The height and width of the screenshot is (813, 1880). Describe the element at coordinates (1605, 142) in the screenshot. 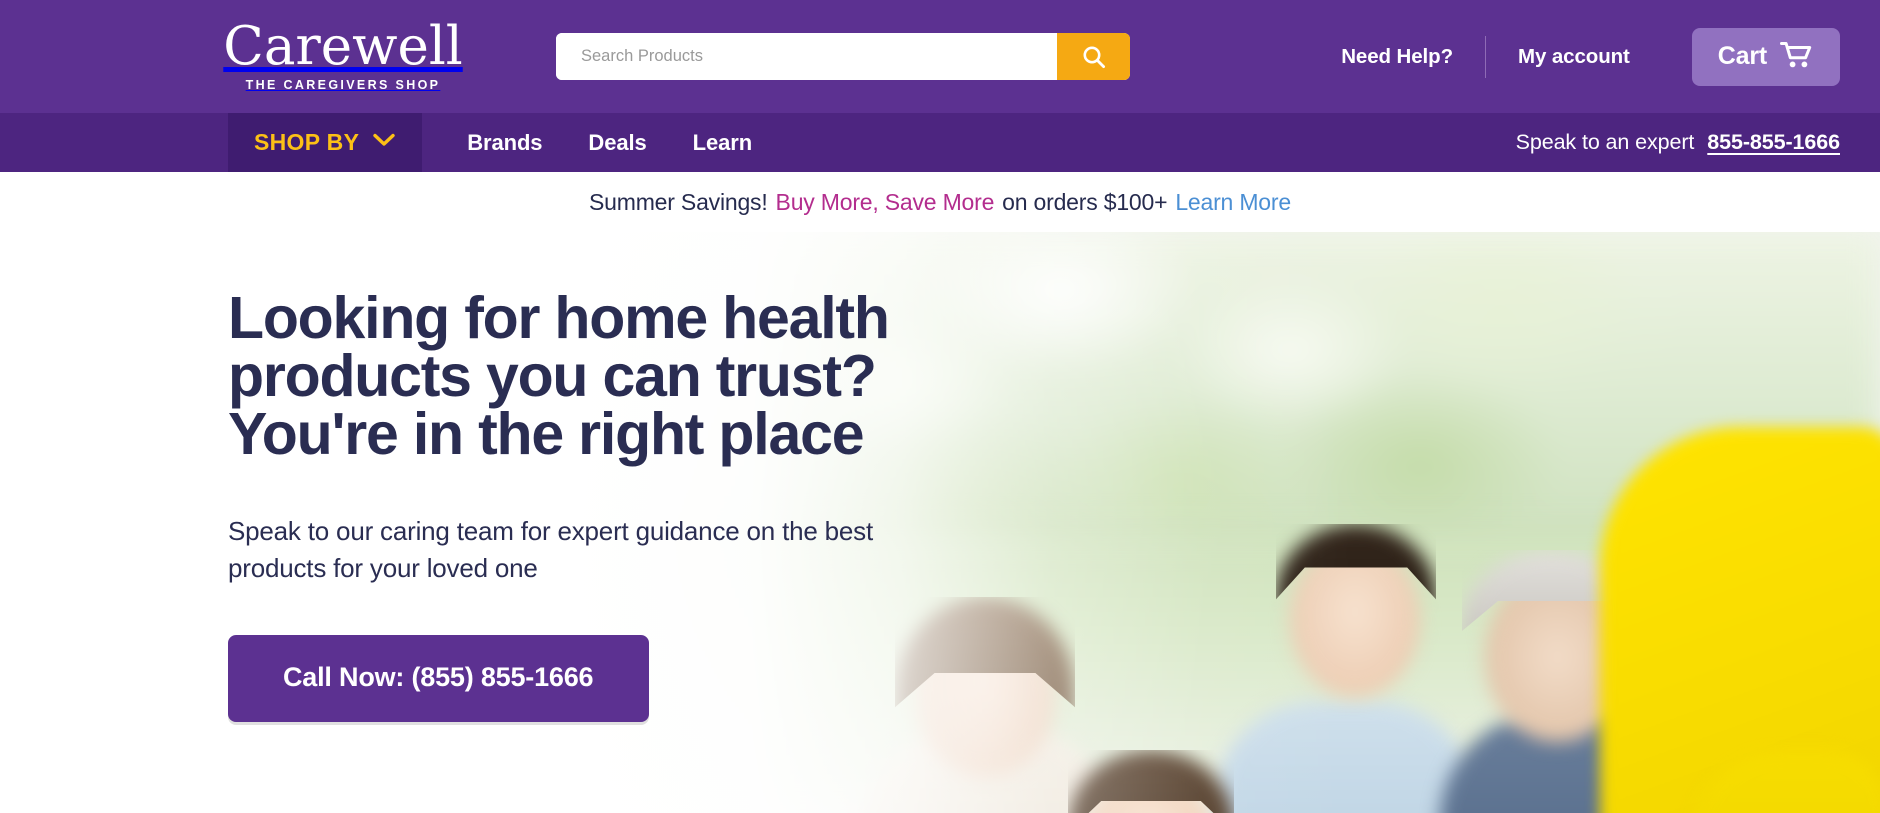

I see `expert-label: Speak to an expert` at that location.